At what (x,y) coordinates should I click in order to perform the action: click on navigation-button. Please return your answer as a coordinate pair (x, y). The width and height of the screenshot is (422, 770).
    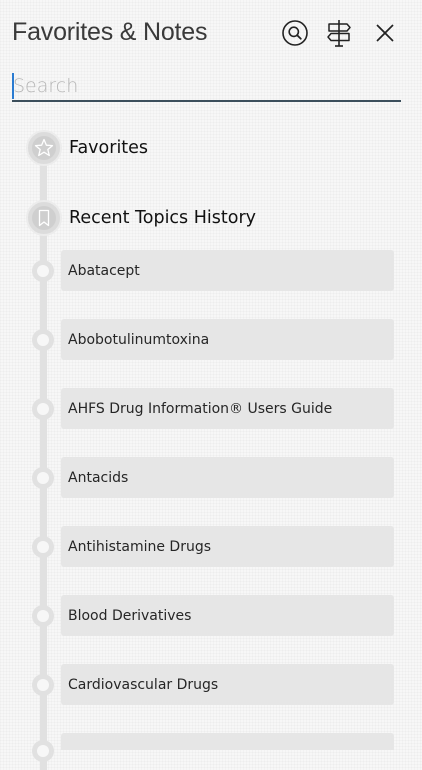
    Looking at the image, I should click on (339, 33).